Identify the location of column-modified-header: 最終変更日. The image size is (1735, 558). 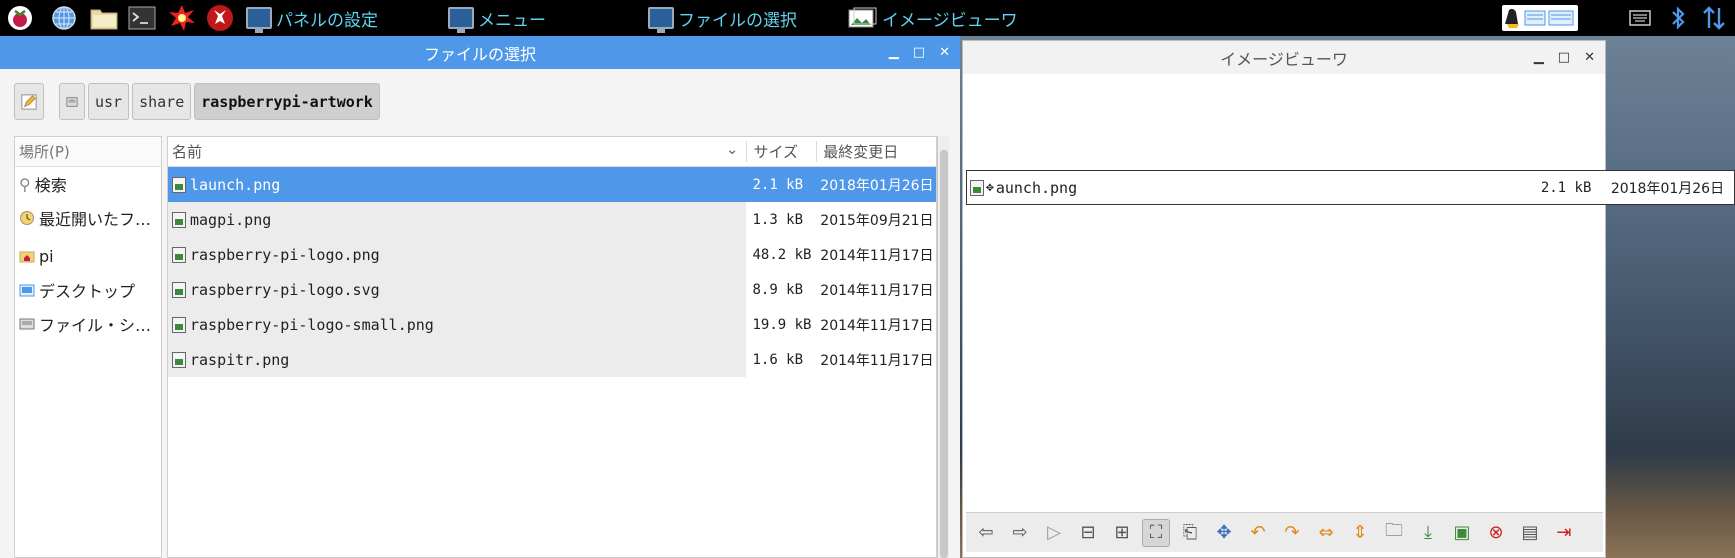
(876, 151).